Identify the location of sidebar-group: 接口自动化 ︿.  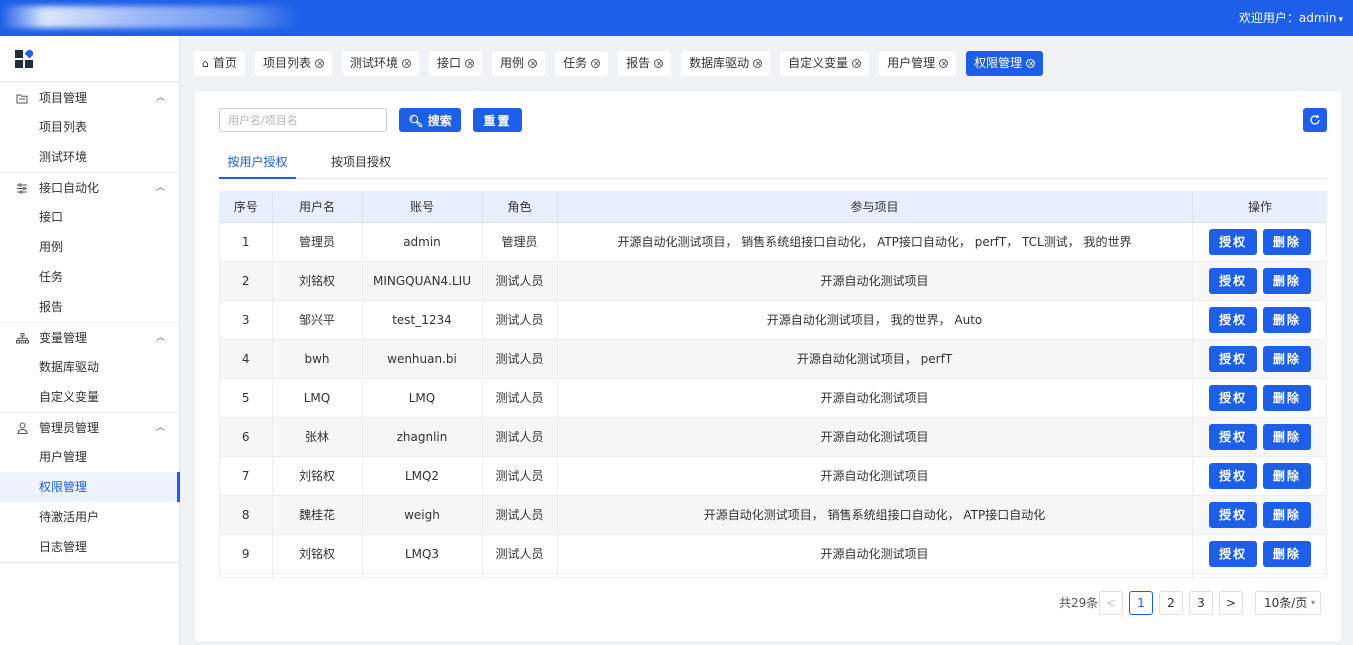
(89, 187).